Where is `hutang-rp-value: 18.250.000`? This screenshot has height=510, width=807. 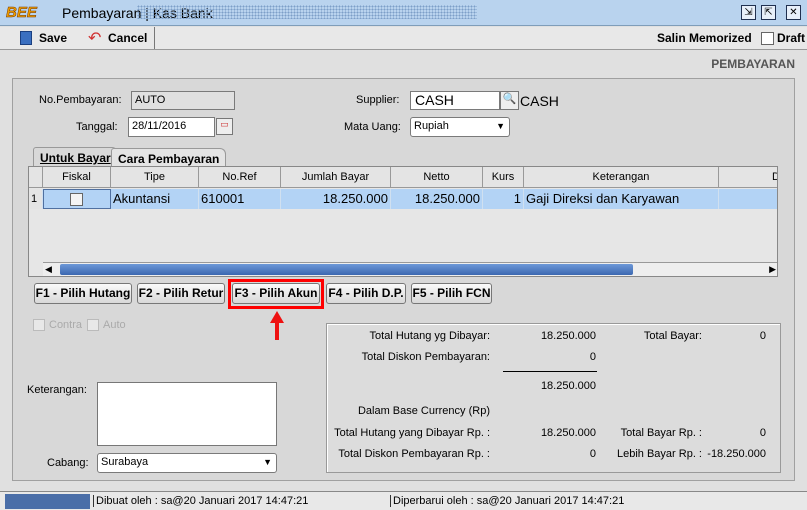 hutang-rp-value: 18.250.000 is located at coordinates (568, 433).